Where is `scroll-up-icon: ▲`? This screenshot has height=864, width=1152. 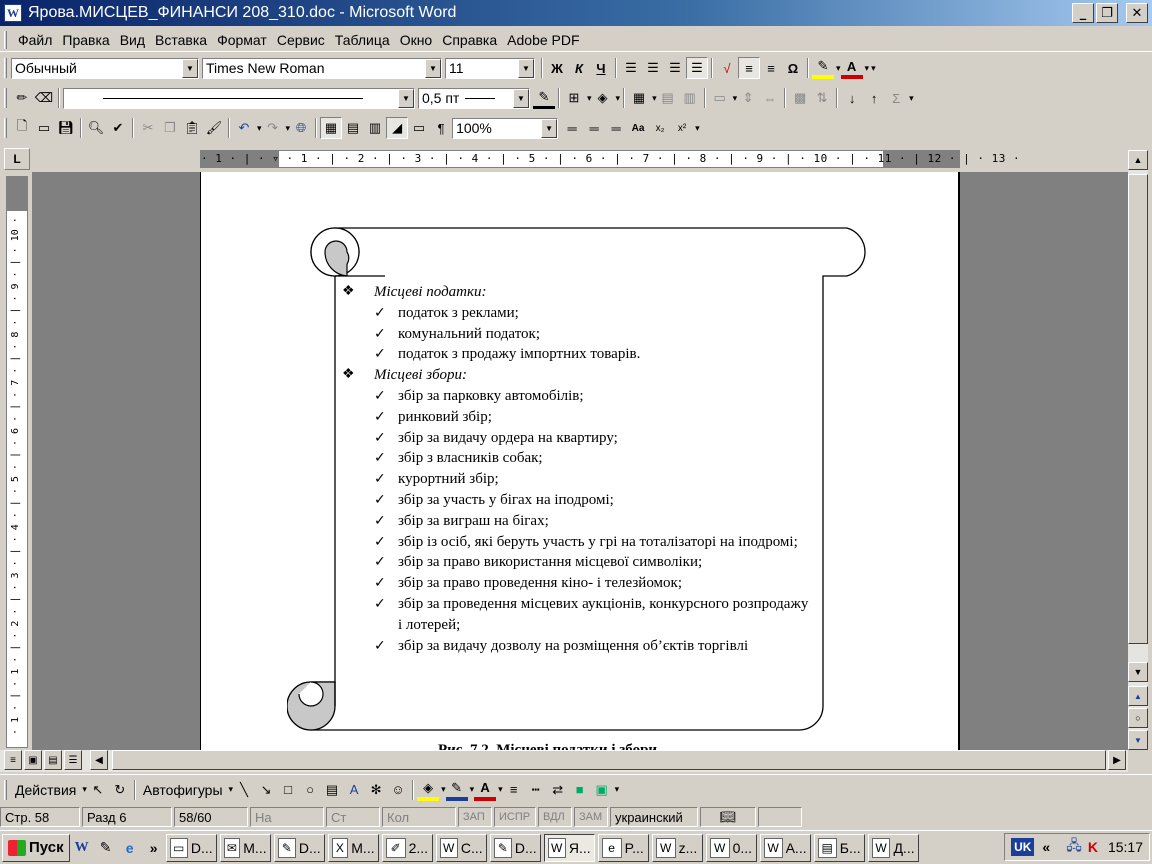 scroll-up-icon: ▲ is located at coordinates (1138, 160).